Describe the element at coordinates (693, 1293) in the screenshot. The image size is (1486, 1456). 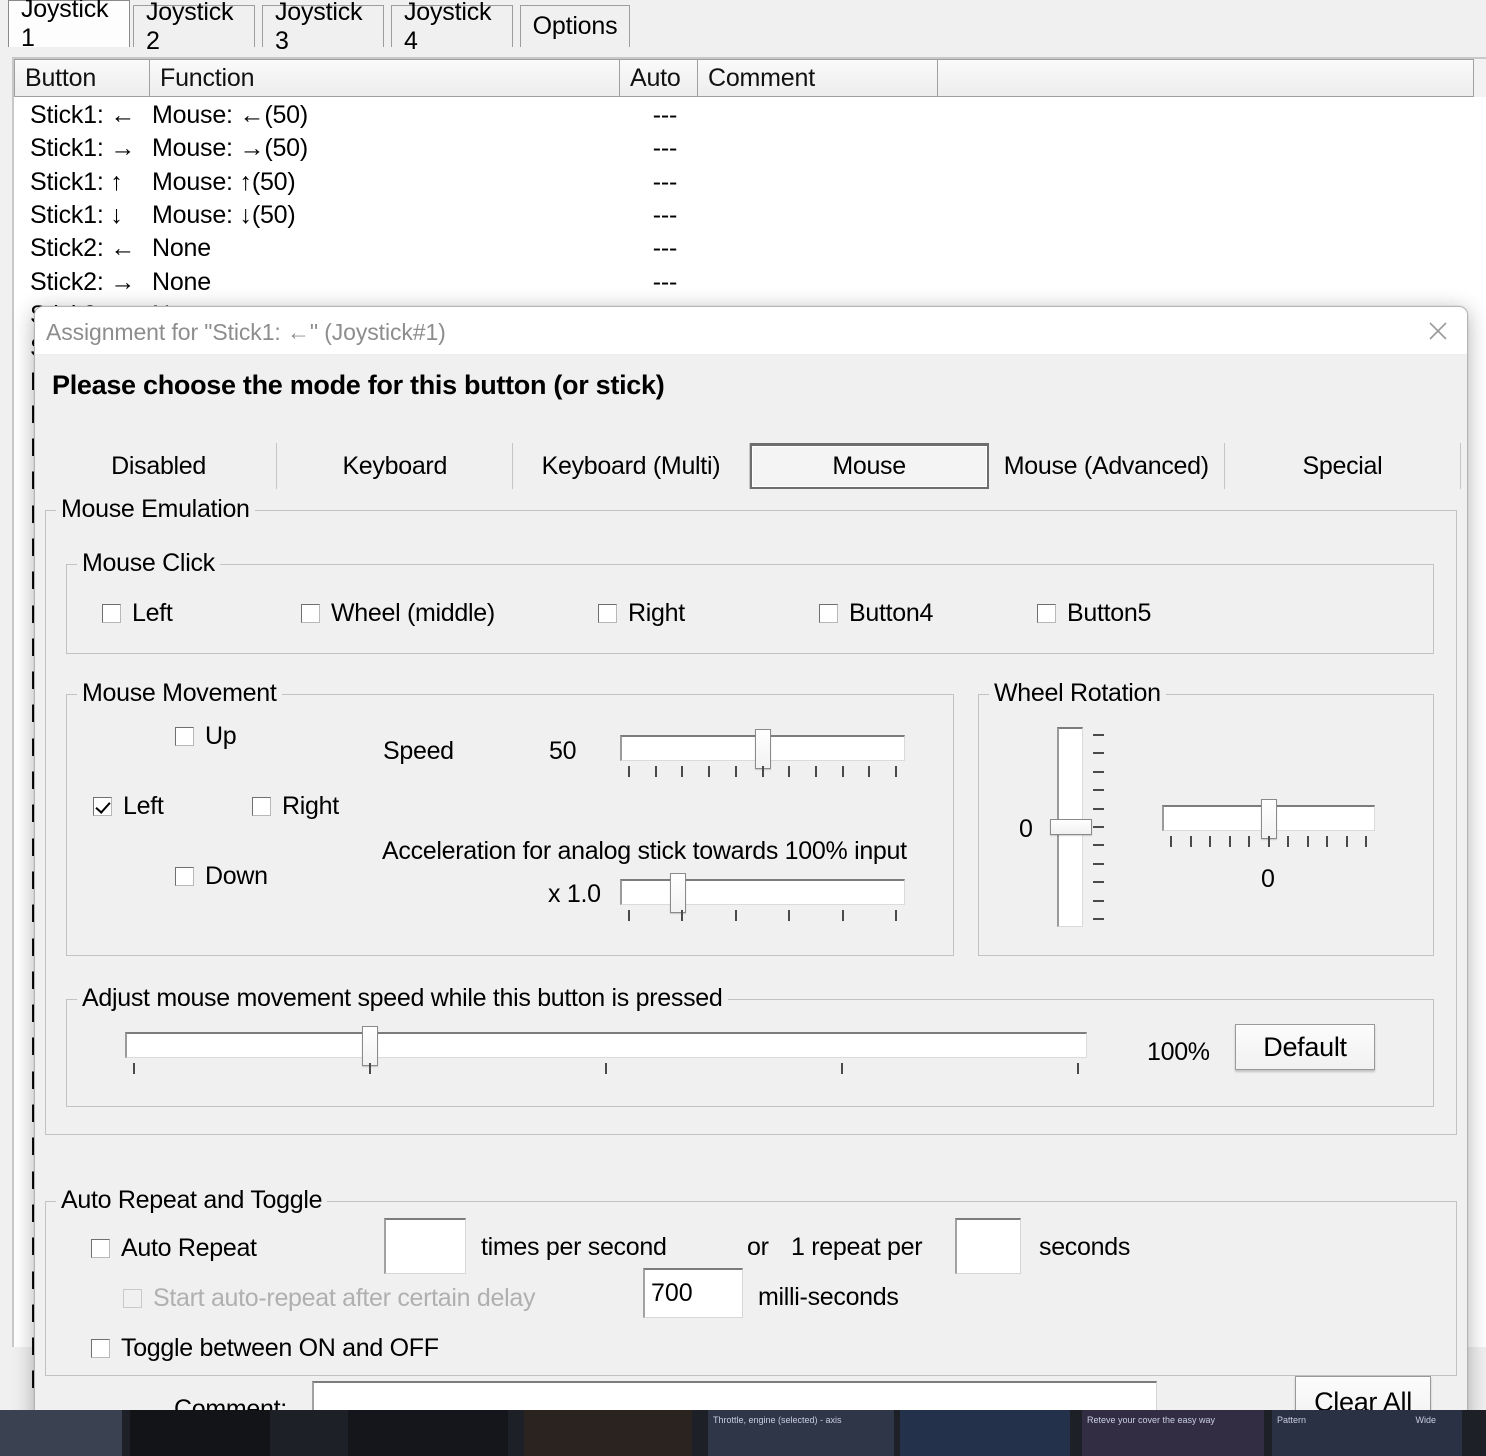
I see `auto-repeat-delay-input` at that location.